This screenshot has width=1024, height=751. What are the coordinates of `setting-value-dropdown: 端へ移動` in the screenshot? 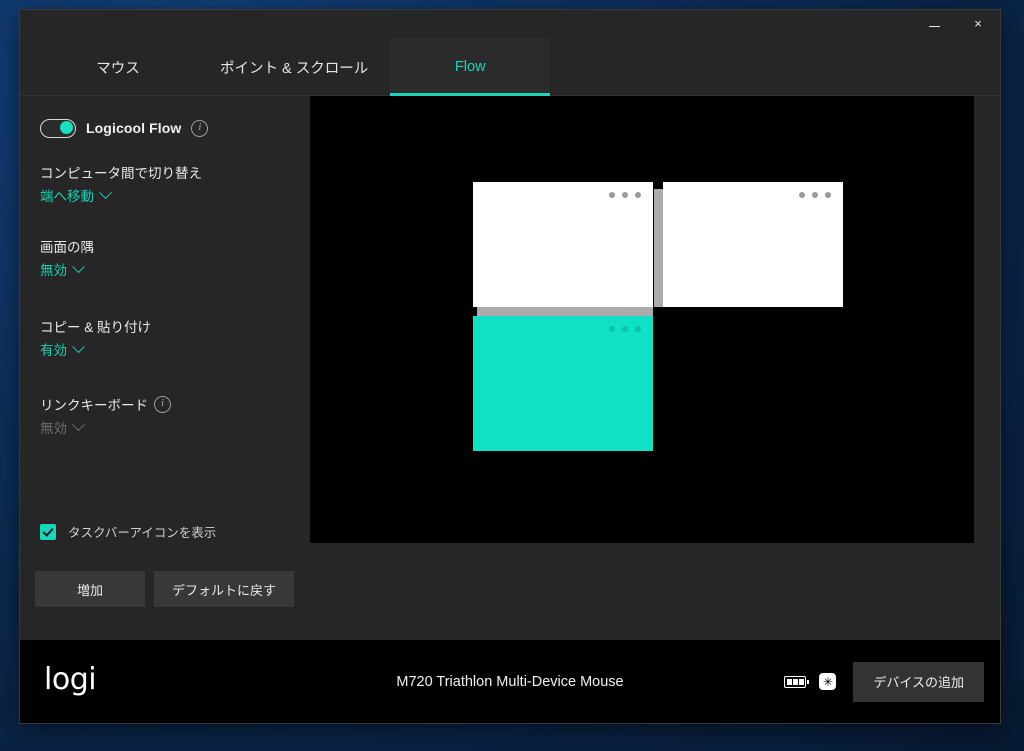 It's located at (76, 195).